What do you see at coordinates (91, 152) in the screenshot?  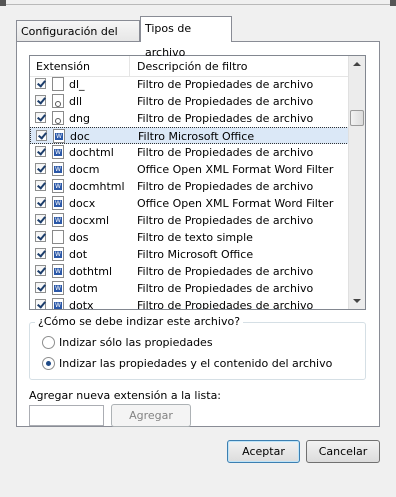 I see `extension-cell: dochtml` at bounding box center [91, 152].